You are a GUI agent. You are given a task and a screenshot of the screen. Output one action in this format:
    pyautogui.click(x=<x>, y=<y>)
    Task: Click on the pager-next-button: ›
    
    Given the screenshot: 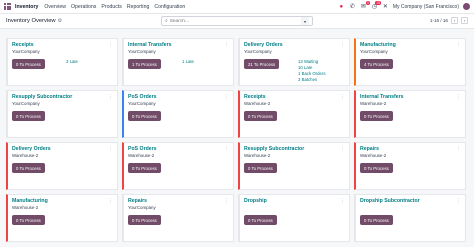 What is the action you would take?
    pyautogui.click(x=464, y=20)
    